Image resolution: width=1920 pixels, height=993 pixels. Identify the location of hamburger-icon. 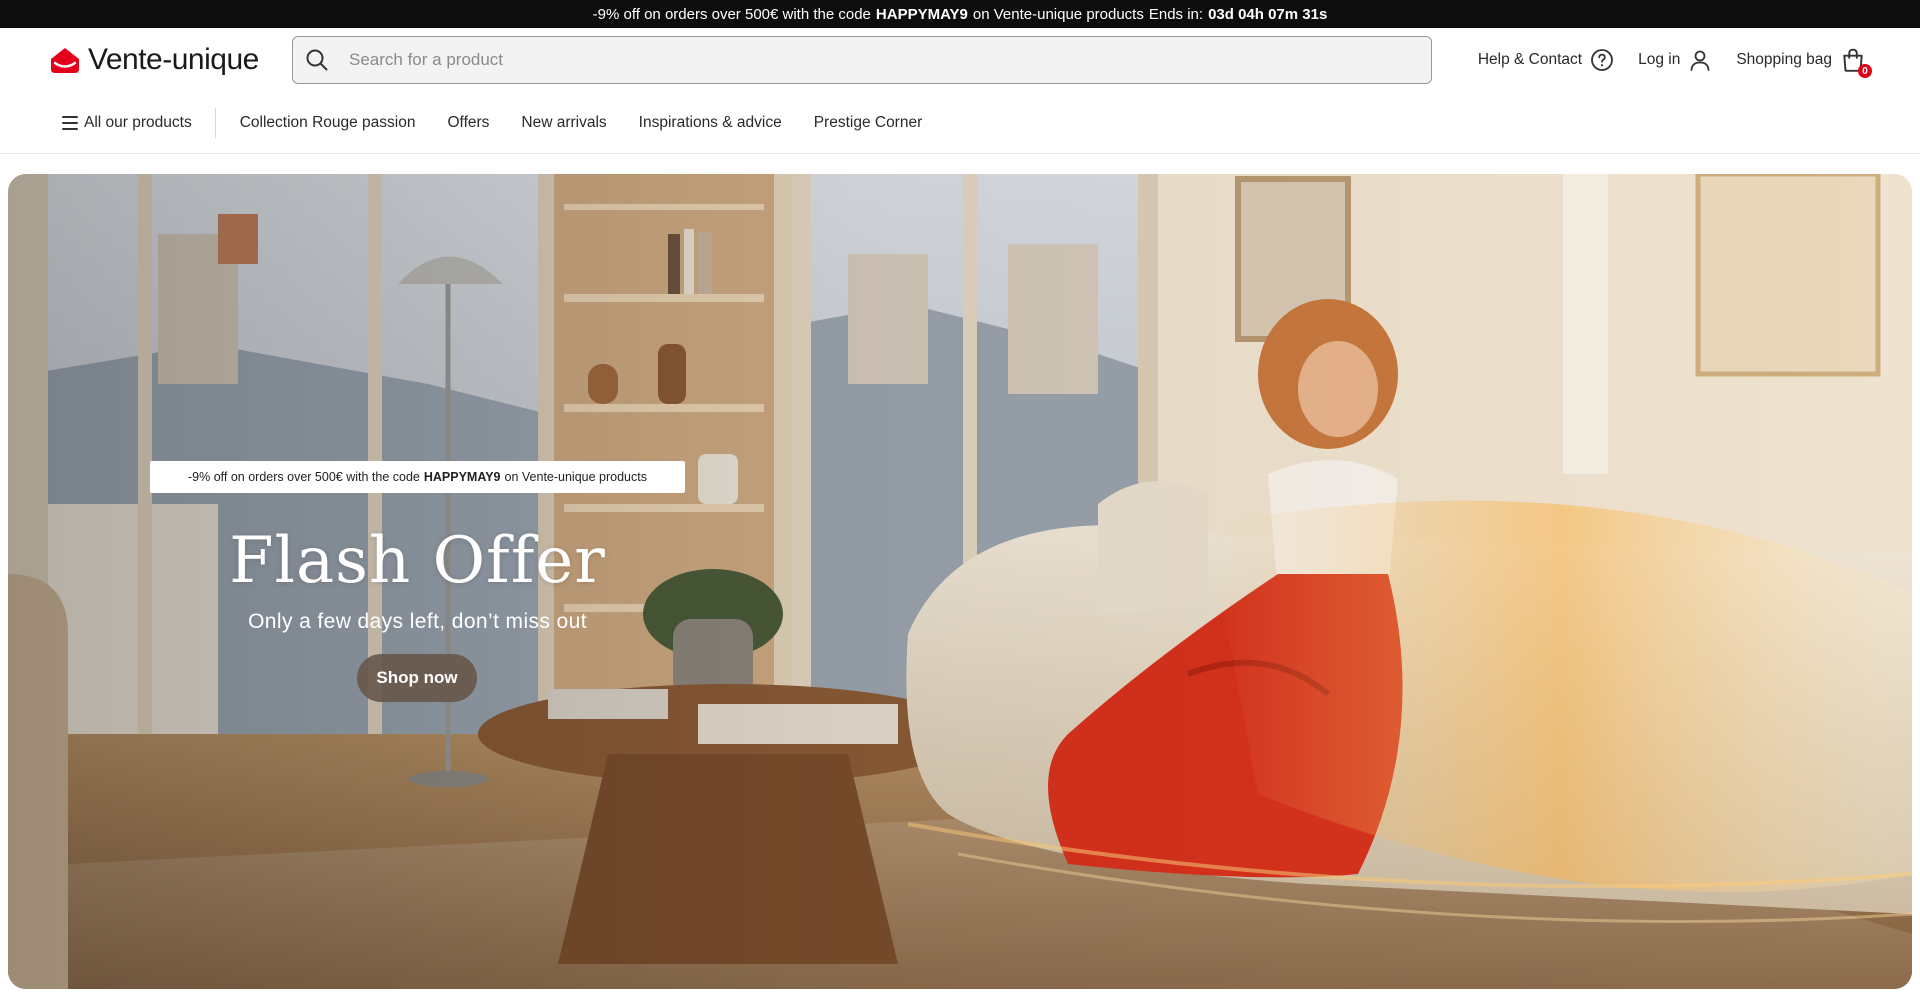
(70, 122).